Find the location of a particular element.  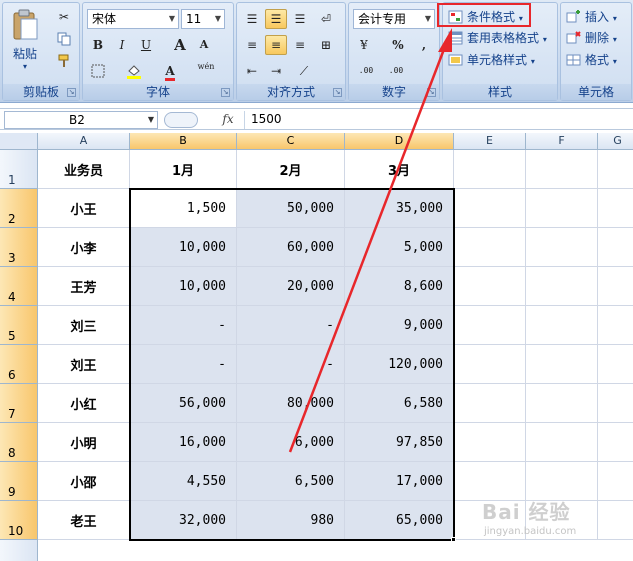

mar-value-cell: 65,000 is located at coordinates (399, 520).